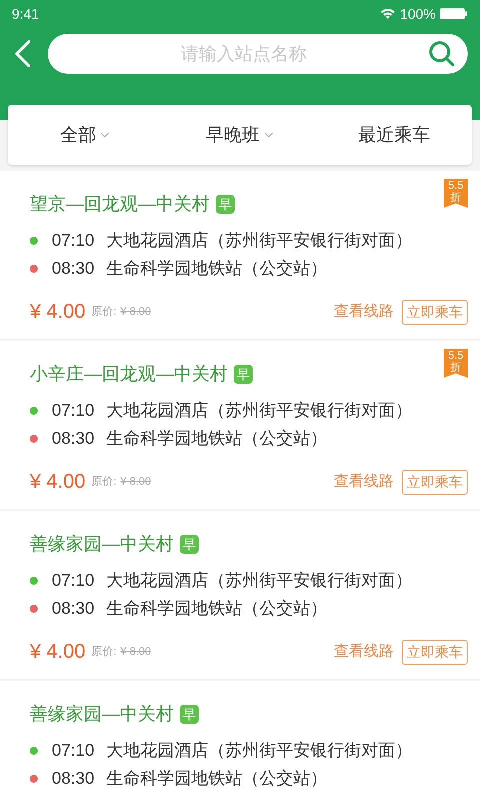 The height and width of the screenshot is (800, 480). I want to click on battery-percent: 100%, so click(418, 14).